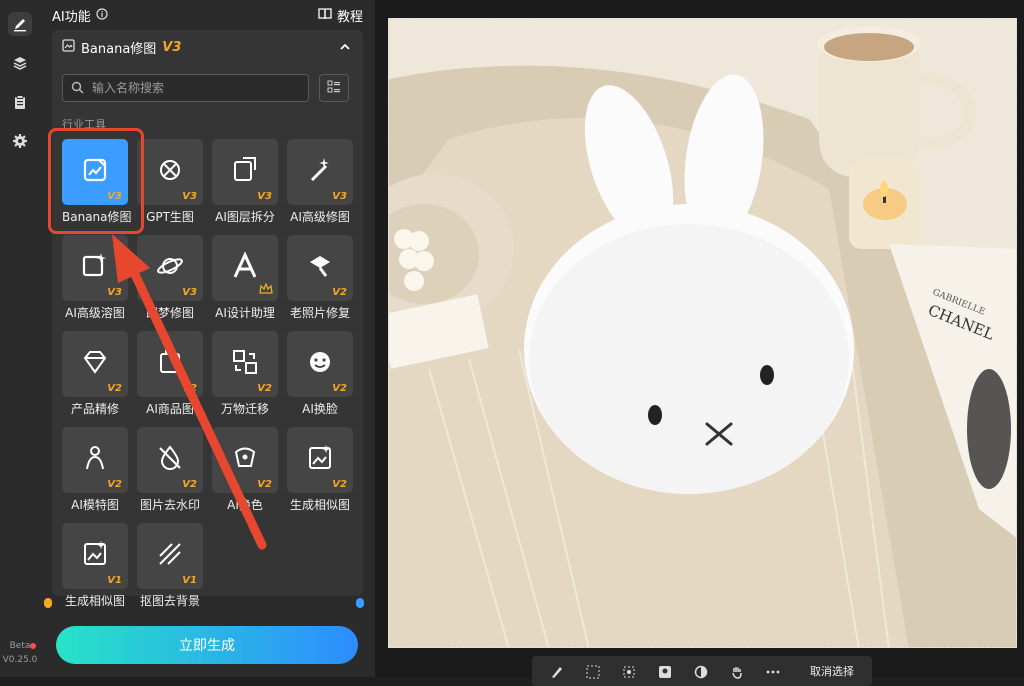  What do you see at coordinates (169, 601) in the screenshot?
I see `tool-label: 抠图去背景` at bounding box center [169, 601].